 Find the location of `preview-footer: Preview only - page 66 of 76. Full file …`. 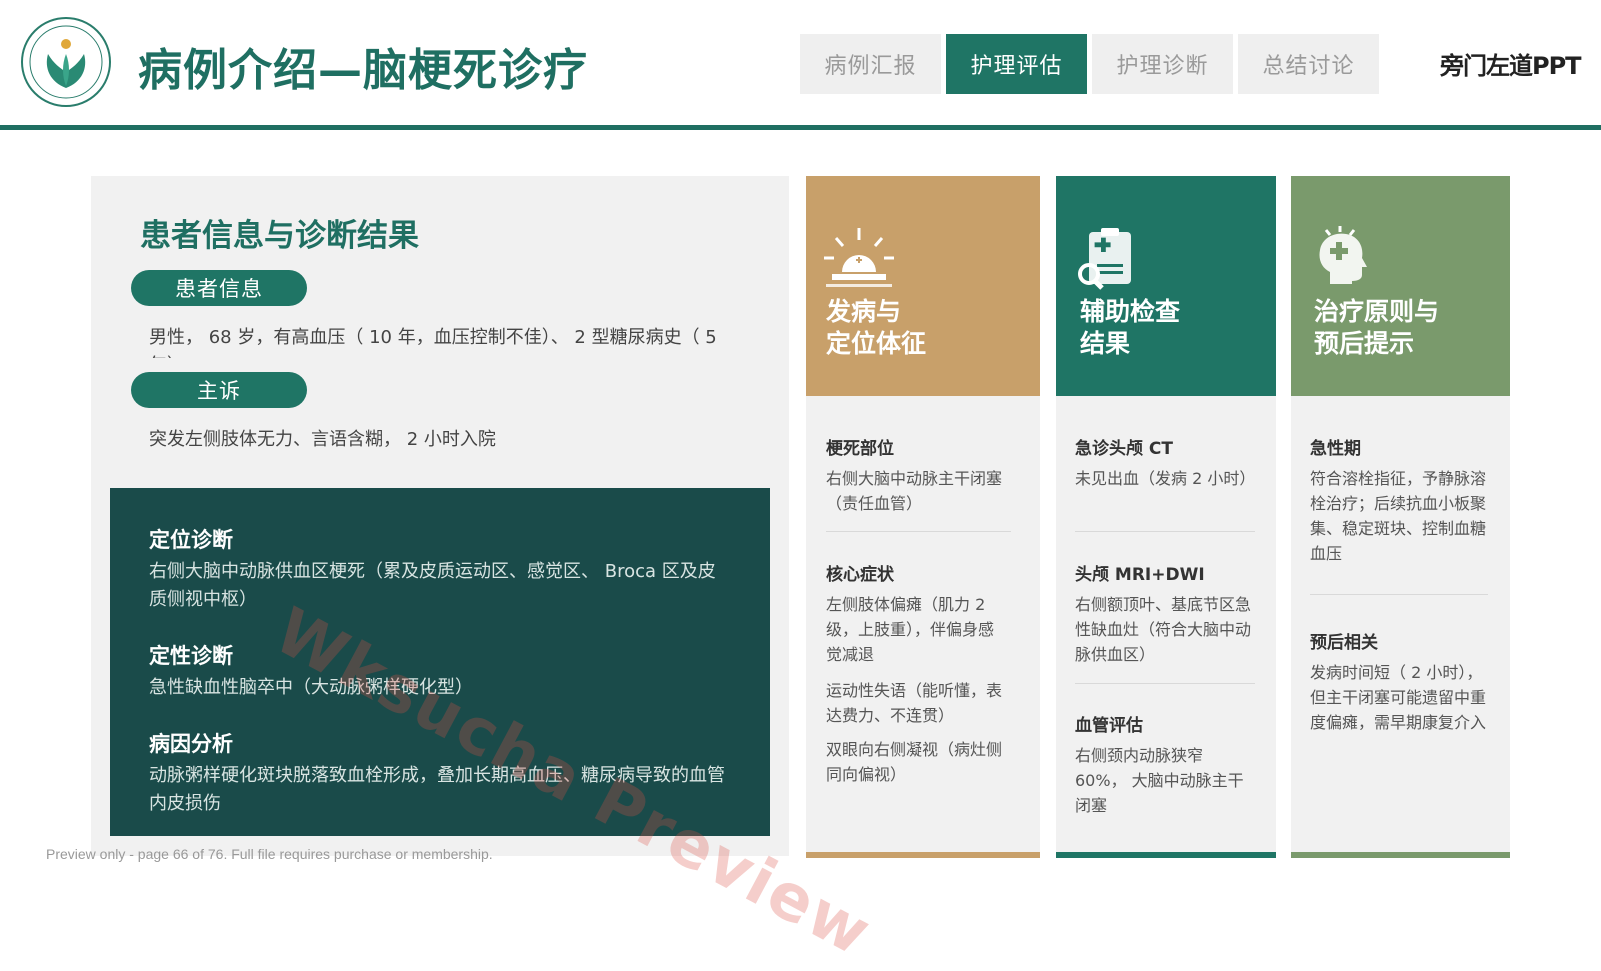

preview-footer: Preview only - page 66 of 76. Full file … is located at coordinates (269, 854).